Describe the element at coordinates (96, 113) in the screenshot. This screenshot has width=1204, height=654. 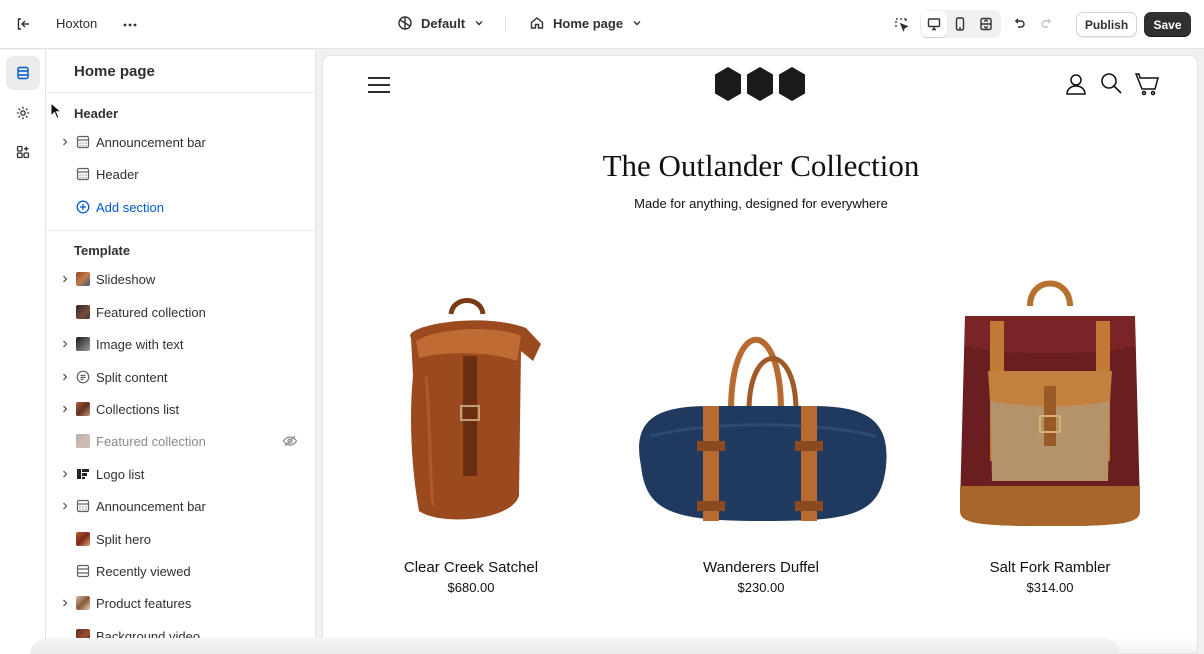
I see `group-title-header: Header` at that location.